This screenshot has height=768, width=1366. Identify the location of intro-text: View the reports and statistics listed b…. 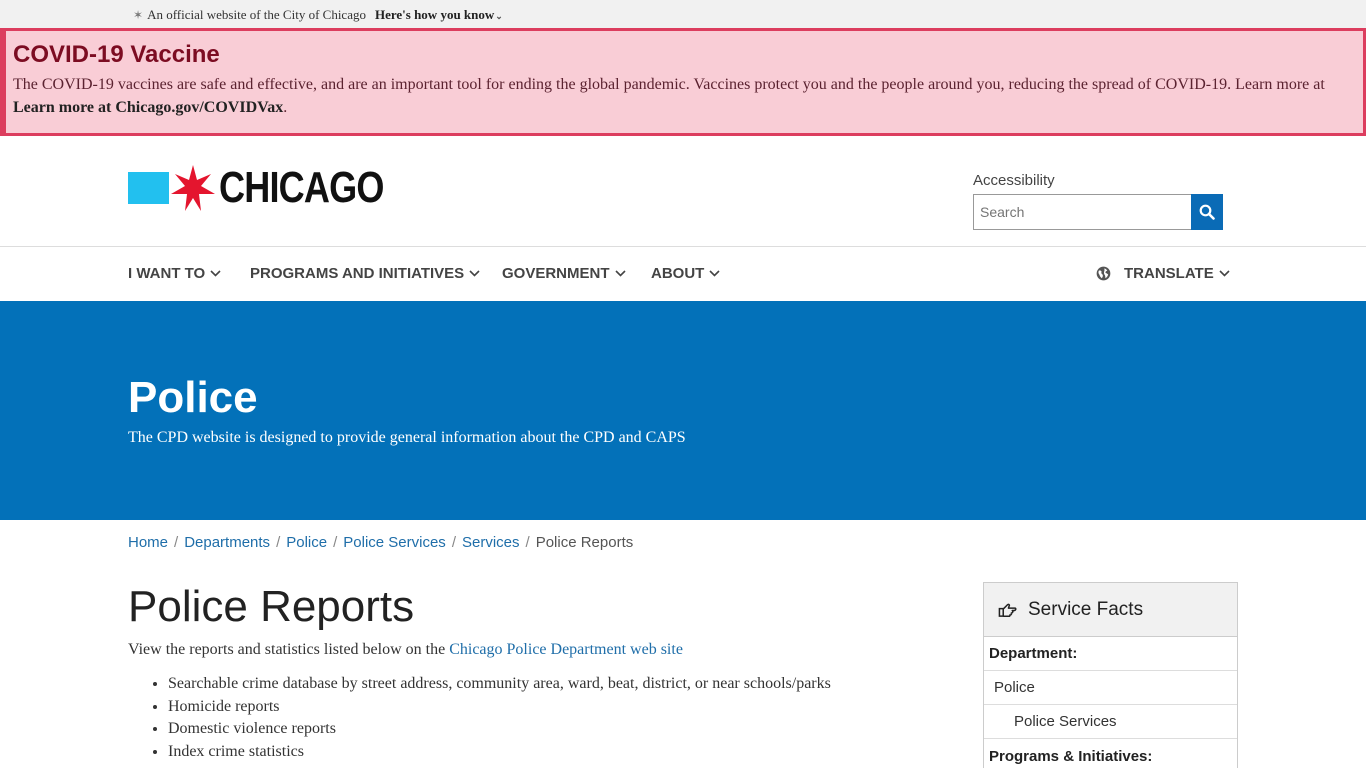
(405, 650).